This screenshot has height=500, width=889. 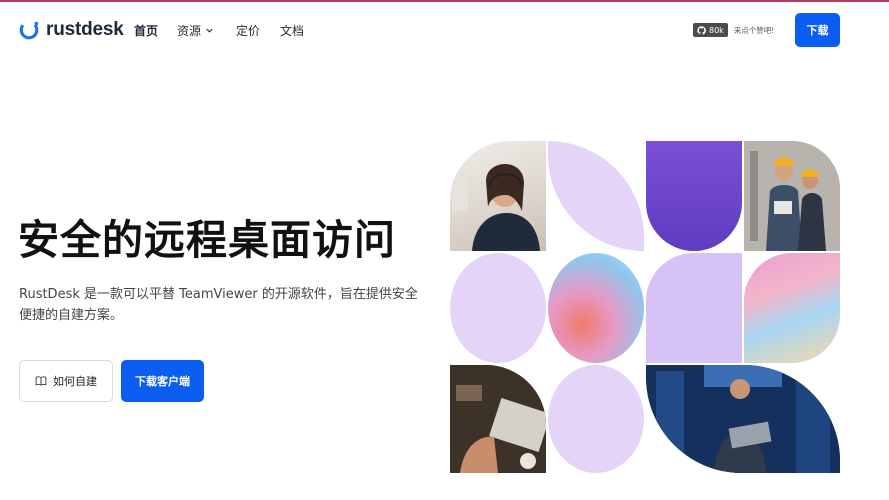 I want to click on photo-engineers, so click(x=792, y=196).